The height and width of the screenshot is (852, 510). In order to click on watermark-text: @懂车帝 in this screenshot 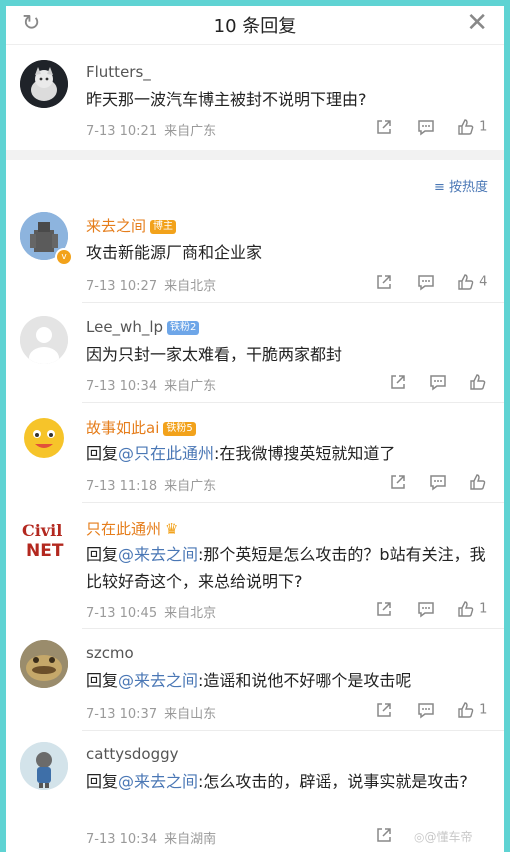, I will do `click(448, 837)`.